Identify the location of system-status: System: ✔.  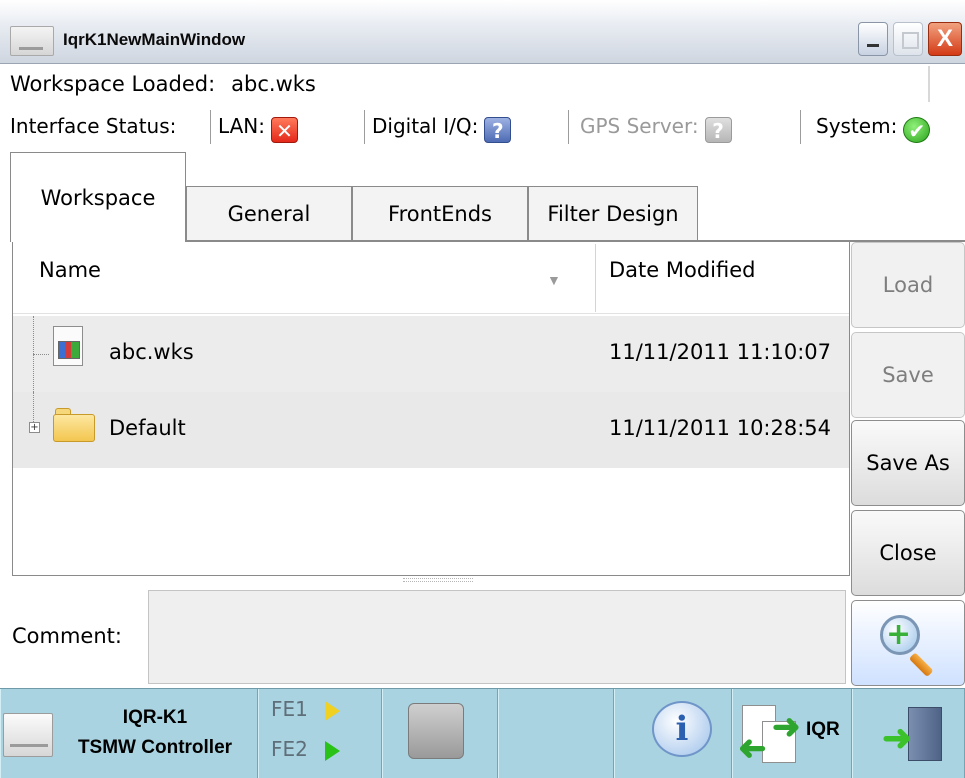
(873, 128).